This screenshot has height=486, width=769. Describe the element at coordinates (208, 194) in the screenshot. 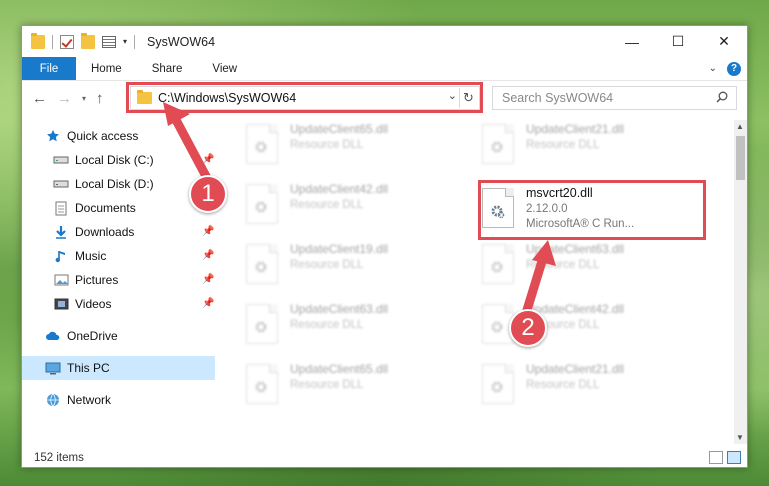

I see `step-1-badge: 1` at that location.